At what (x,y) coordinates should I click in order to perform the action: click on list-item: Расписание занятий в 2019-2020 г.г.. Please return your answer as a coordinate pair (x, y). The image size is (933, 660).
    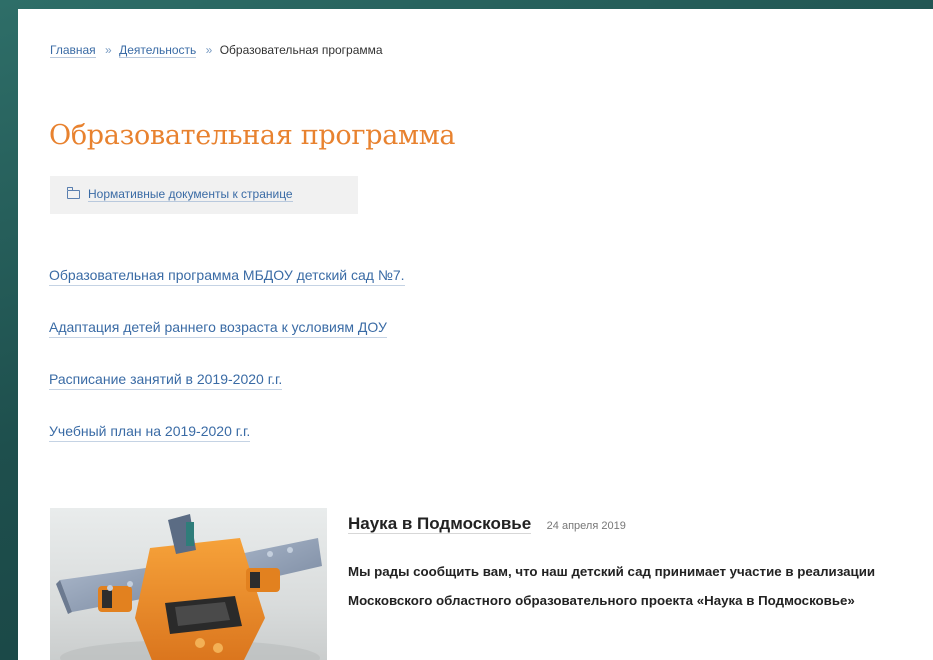
    Looking at the image, I should click on (227, 397).